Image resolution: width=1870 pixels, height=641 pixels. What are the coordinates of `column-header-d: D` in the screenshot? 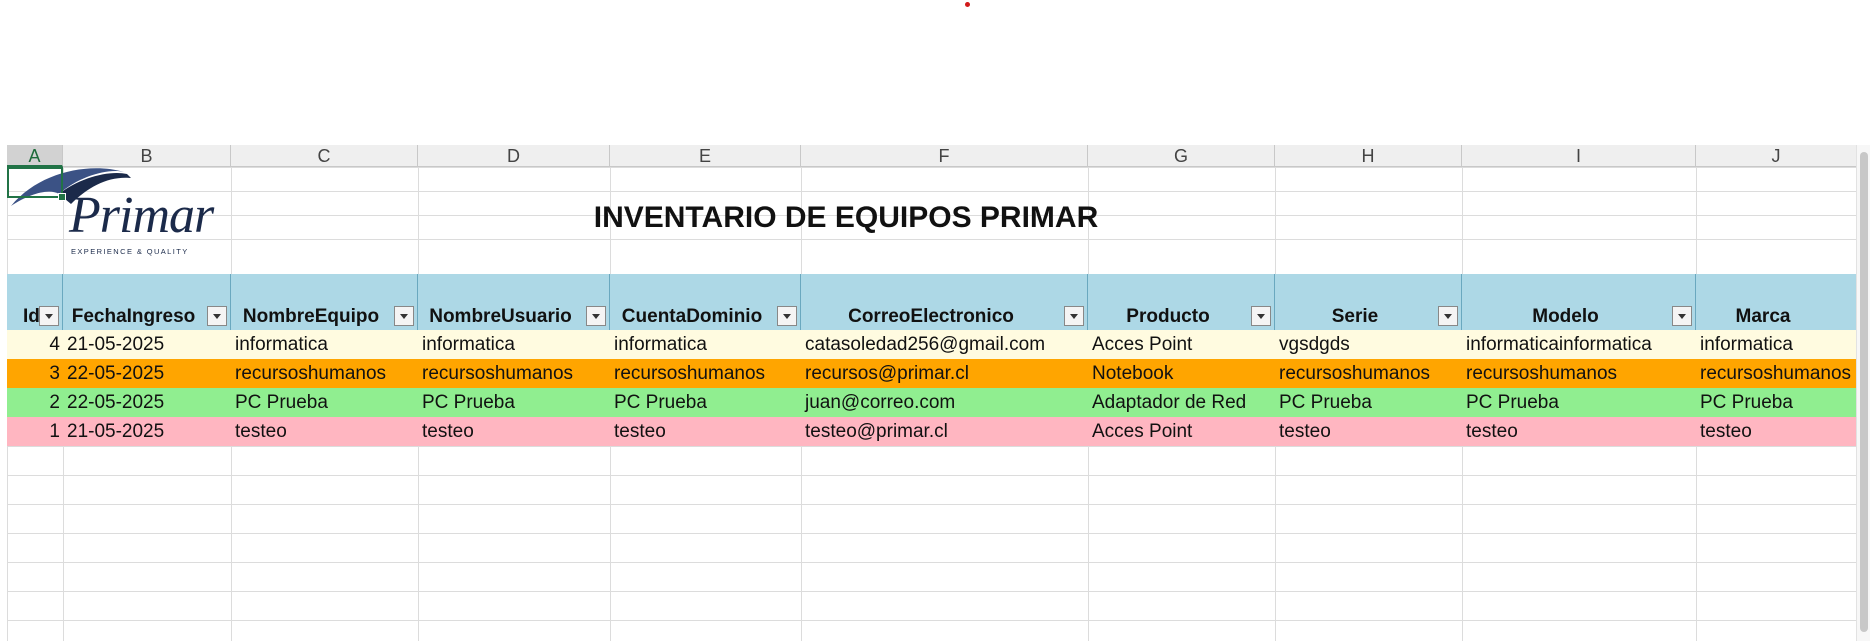 It's located at (514, 156).